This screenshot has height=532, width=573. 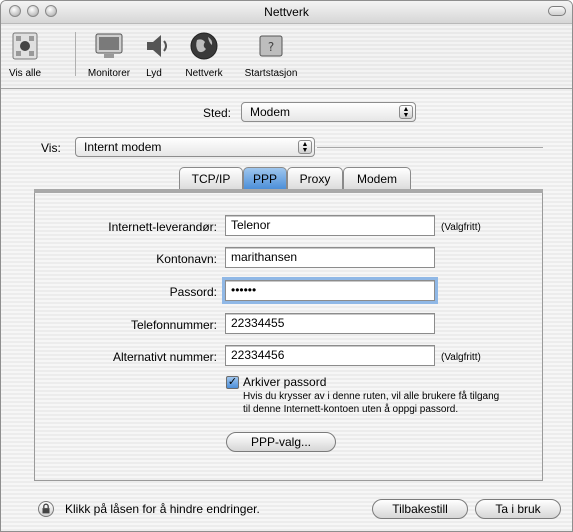 What do you see at coordinates (173, 325) in the screenshot?
I see `phone-label: Telefonnummer:` at bounding box center [173, 325].